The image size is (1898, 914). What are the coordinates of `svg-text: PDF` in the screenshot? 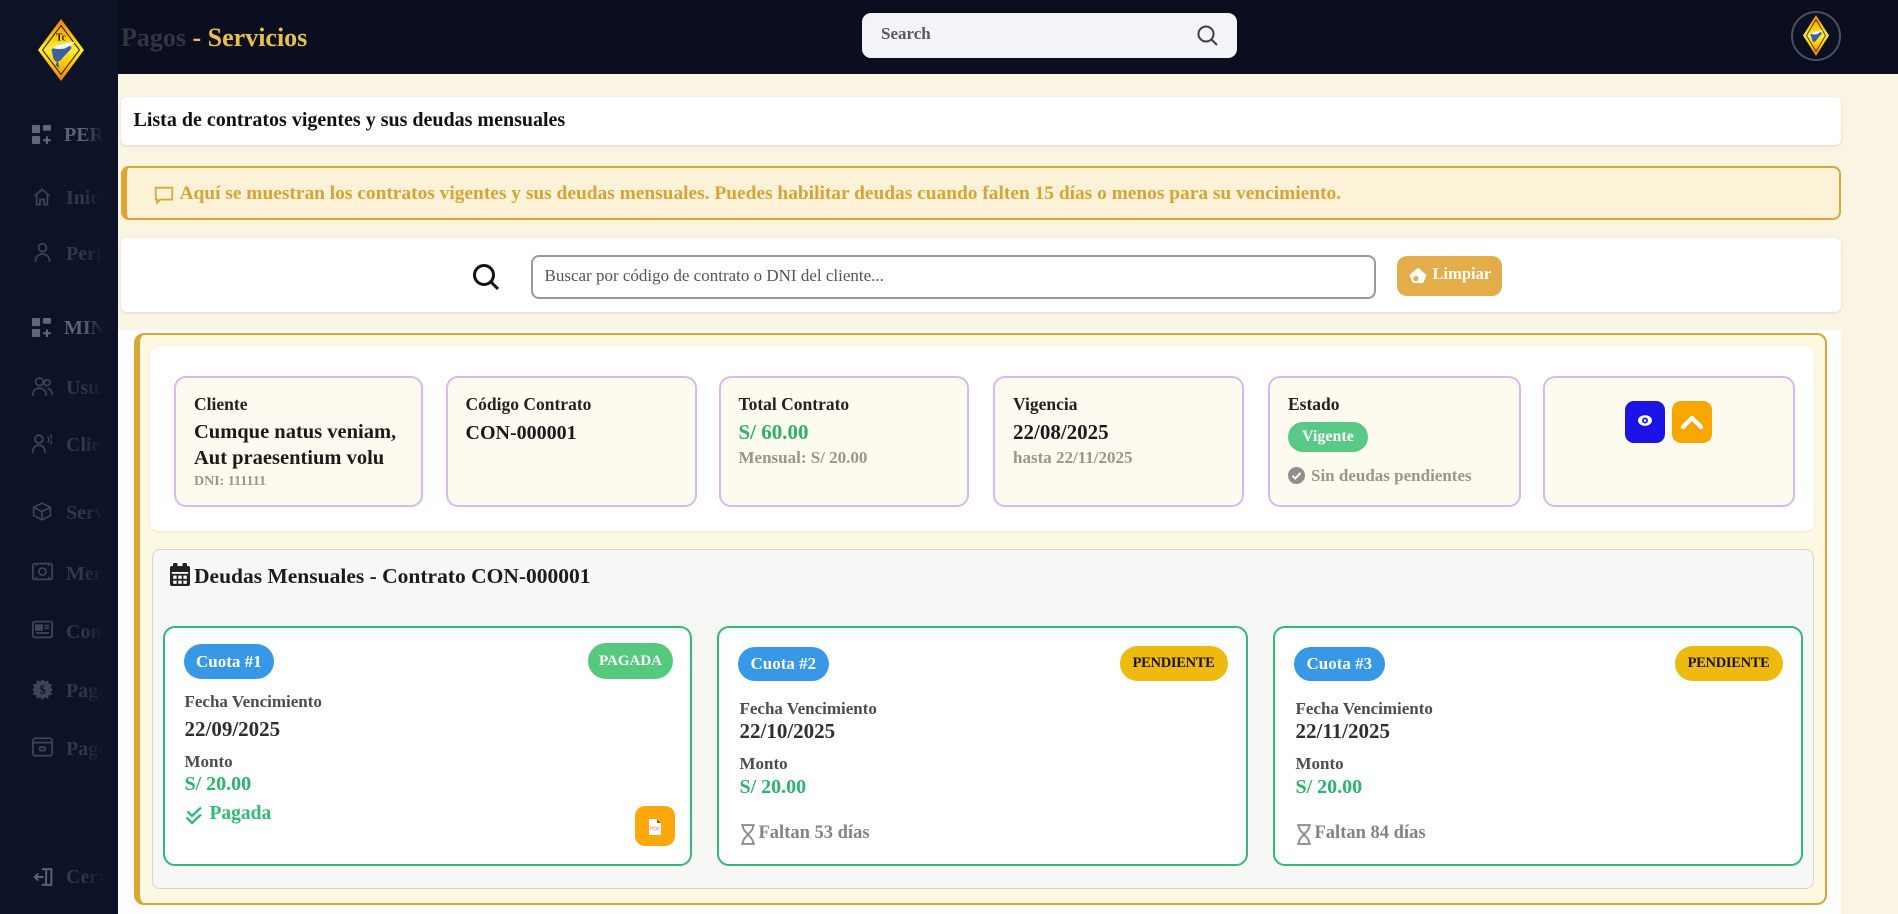 It's located at (655, 830).